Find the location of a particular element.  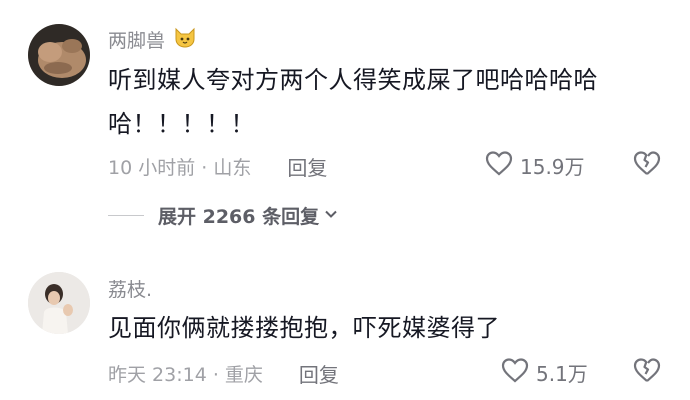

comment-text-line: 见面你俩就搂搂抱抱，吓死媒婆得了 is located at coordinates (304, 328).